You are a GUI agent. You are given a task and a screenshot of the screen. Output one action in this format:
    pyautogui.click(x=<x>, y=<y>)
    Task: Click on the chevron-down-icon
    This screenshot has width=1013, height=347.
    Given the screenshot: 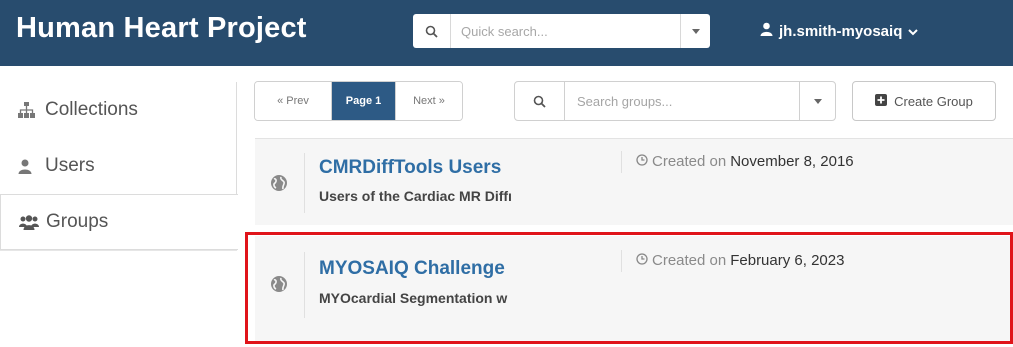 What is the action you would take?
    pyautogui.click(x=913, y=31)
    